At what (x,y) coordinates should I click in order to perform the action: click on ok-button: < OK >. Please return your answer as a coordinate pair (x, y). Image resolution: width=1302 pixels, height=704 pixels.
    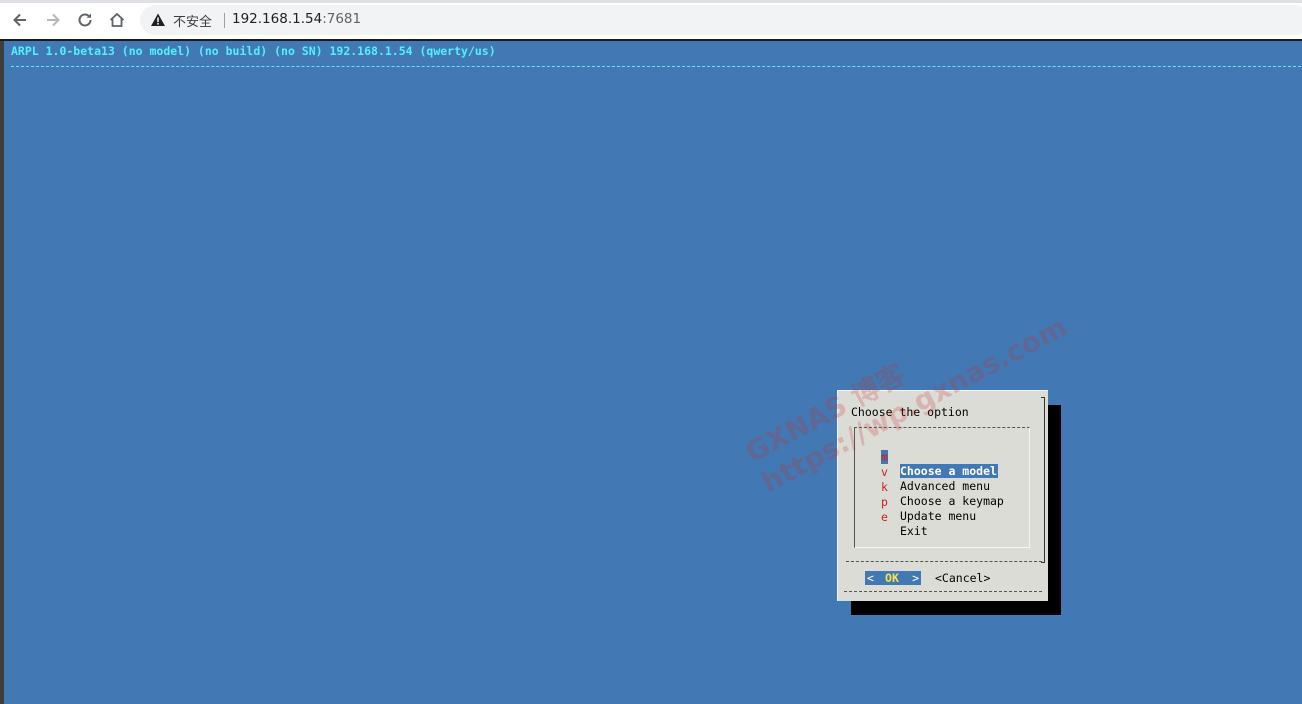
    Looking at the image, I should click on (893, 578).